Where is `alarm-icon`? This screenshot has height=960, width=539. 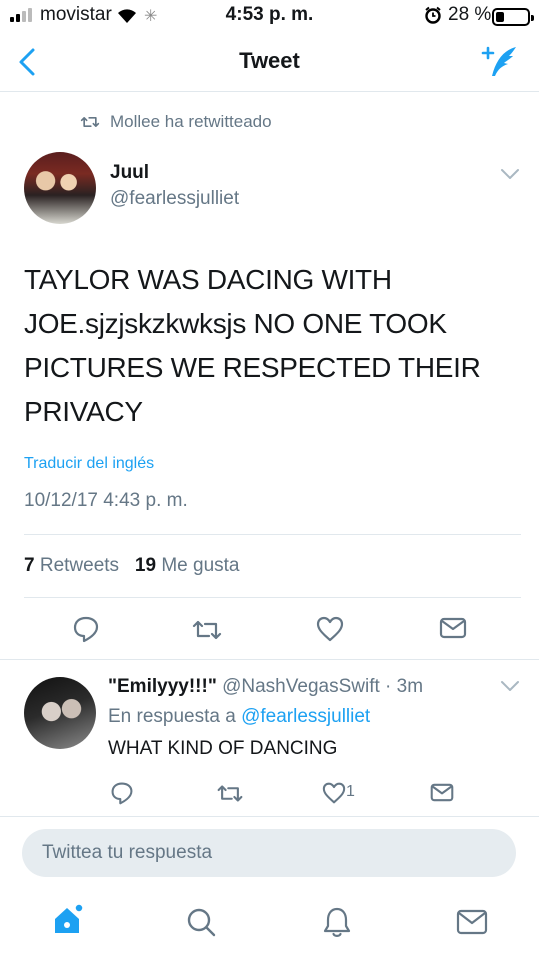 alarm-icon is located at coordinates (433, 15).